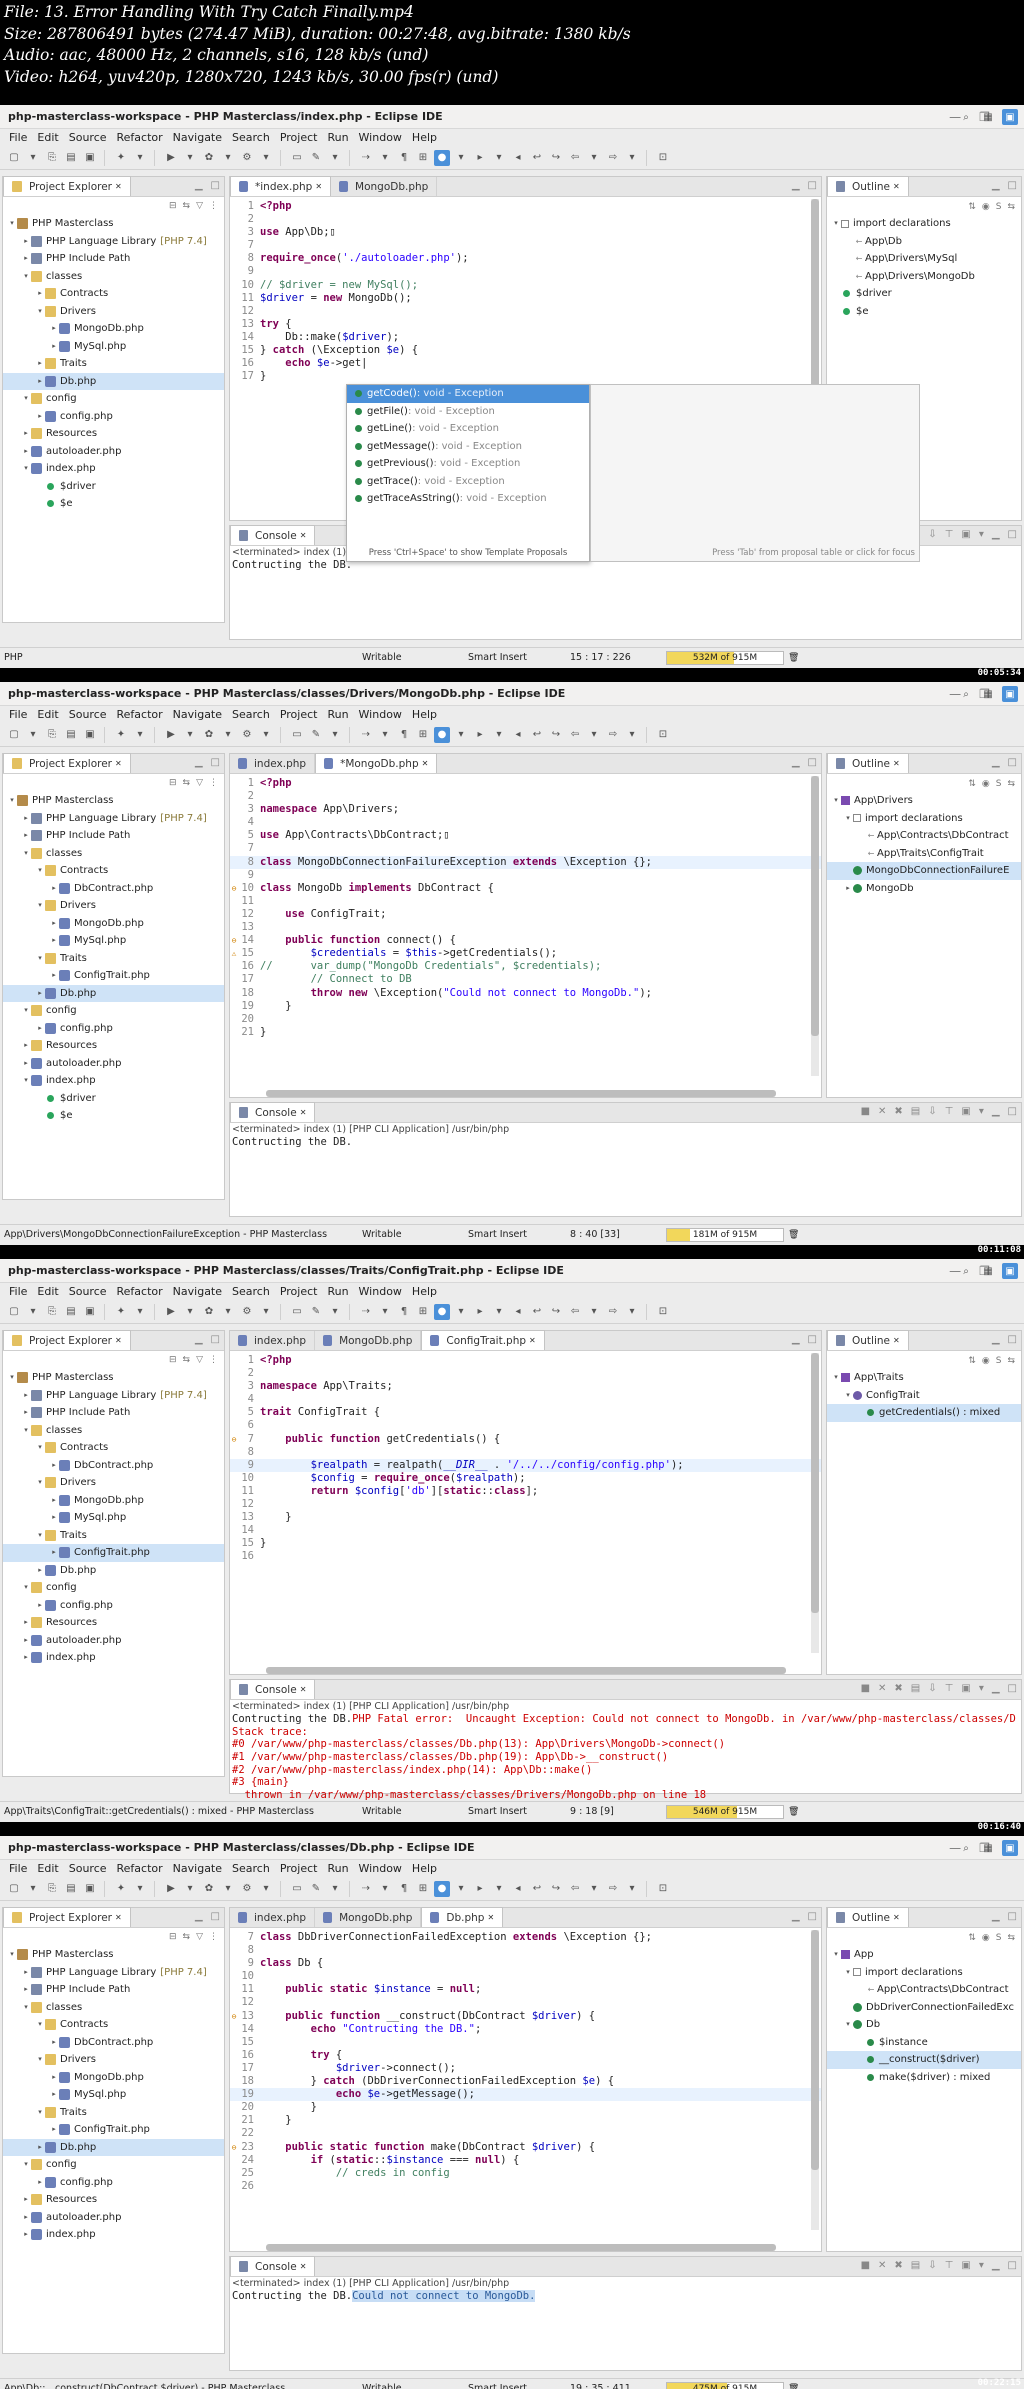 This screenshot has width=1024, height=2389. I want to click on code-line: 20, so click(525, 1019).